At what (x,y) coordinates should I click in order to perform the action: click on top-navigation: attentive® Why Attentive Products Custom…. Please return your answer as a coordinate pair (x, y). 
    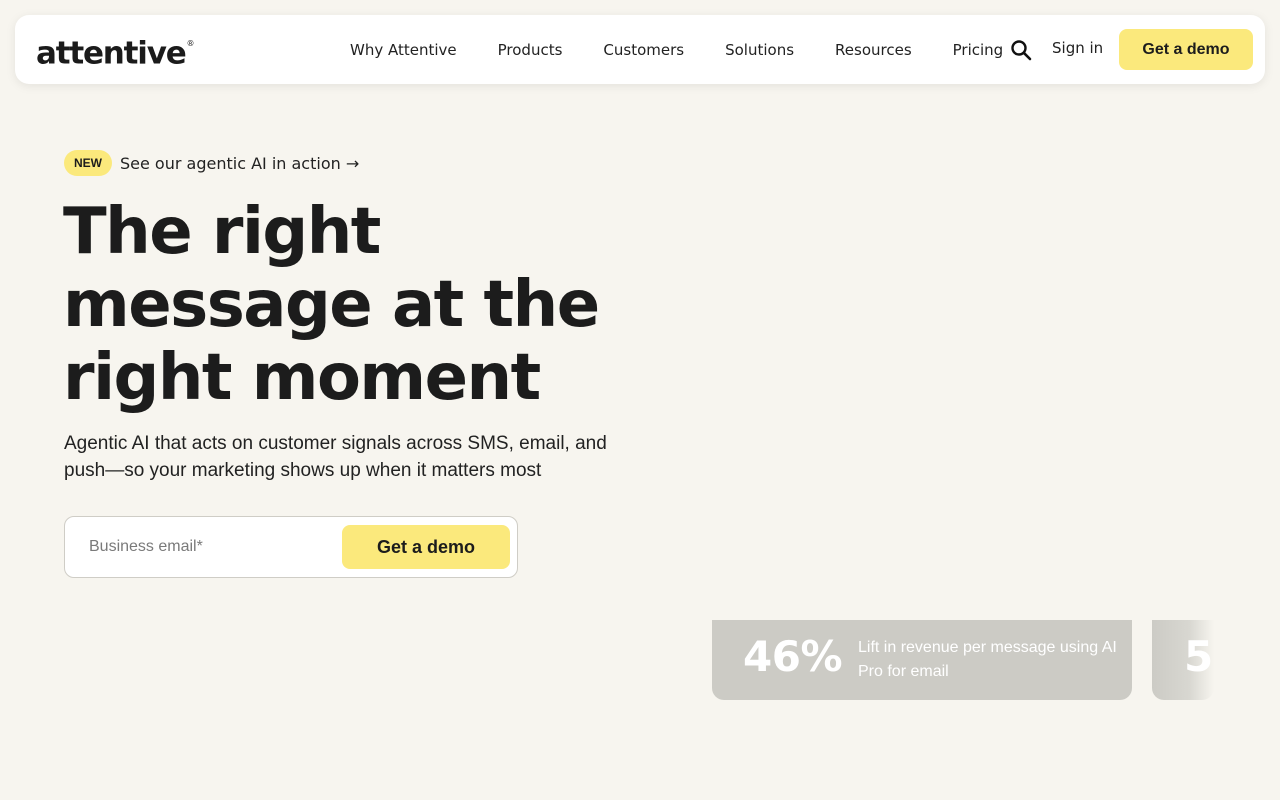
    Looking at the image, I should click on (640, 49).